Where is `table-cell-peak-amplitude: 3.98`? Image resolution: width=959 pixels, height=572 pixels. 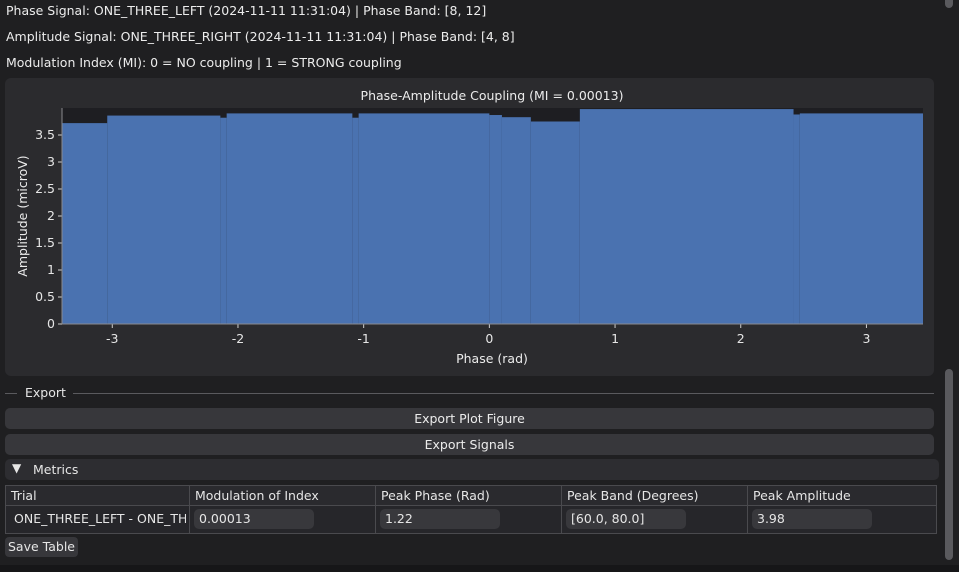 table-cell-peak-amplitude: 3.98 is located at coordinates (842, 519).